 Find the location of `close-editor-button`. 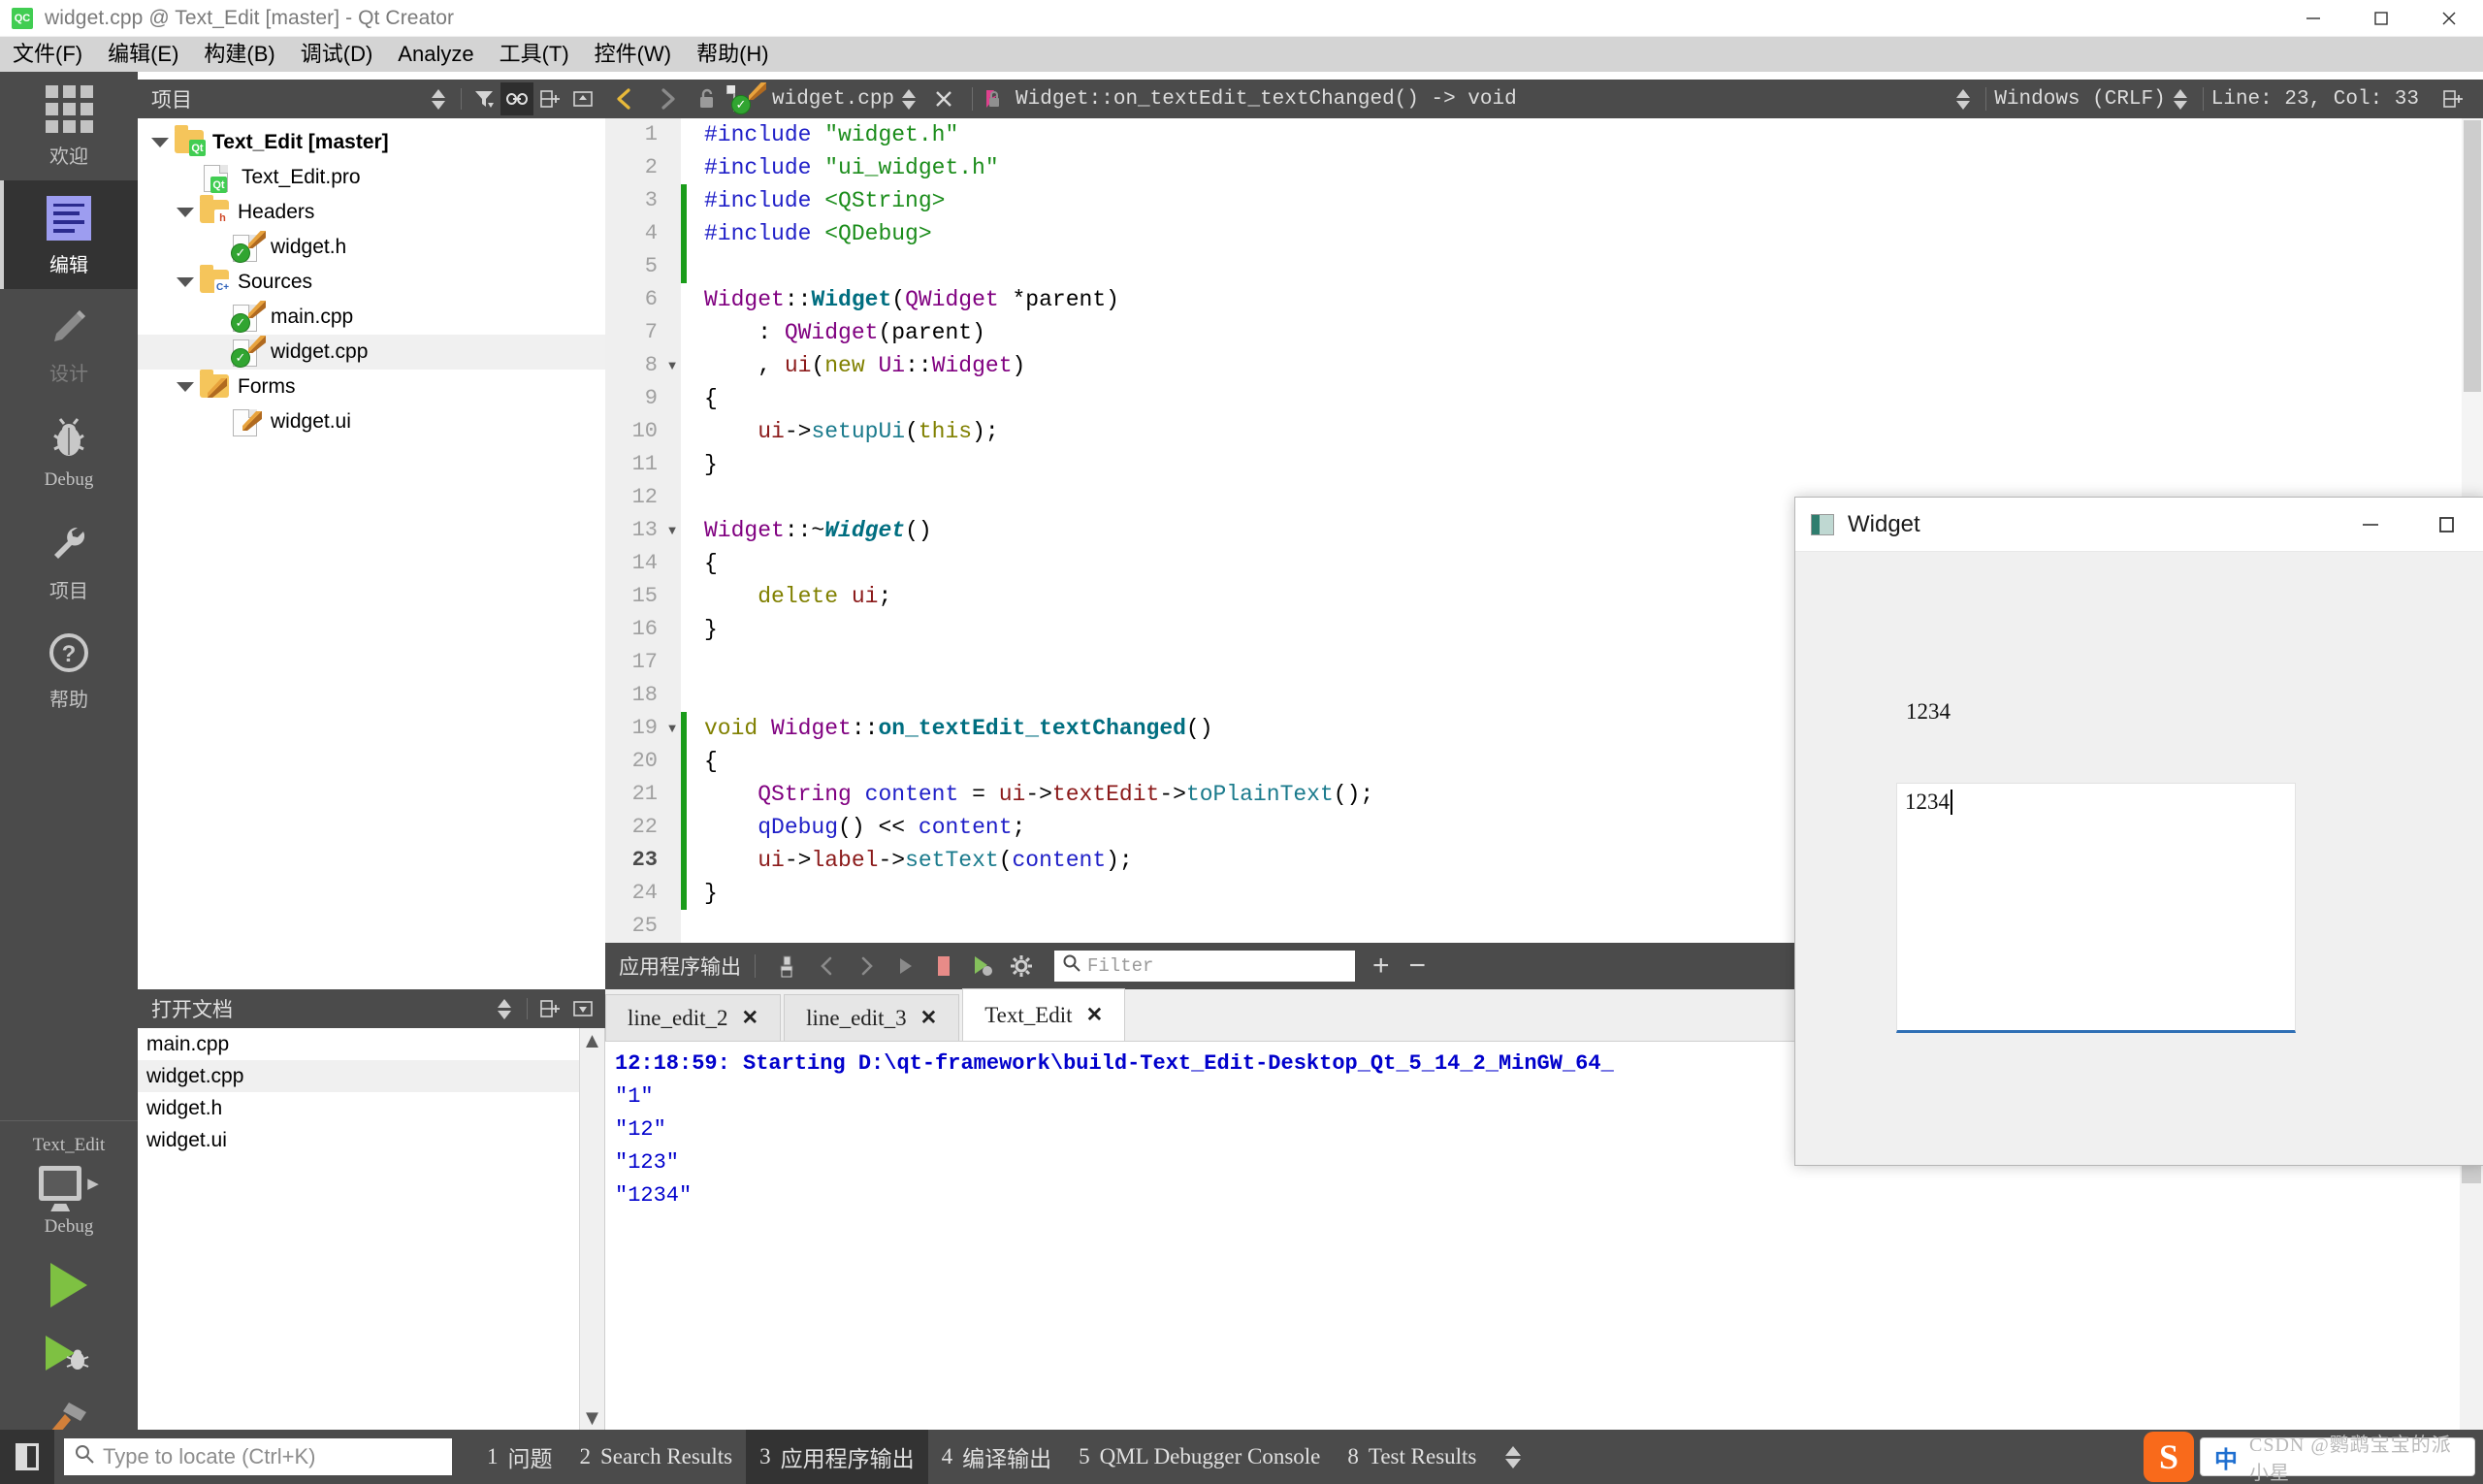

close-editor-button is located at coordinates (944, 99).